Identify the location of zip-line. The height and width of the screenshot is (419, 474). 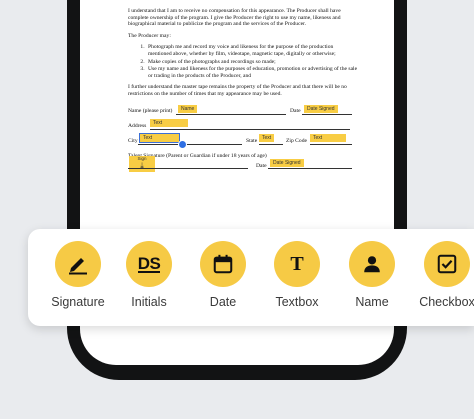
(331, 144).